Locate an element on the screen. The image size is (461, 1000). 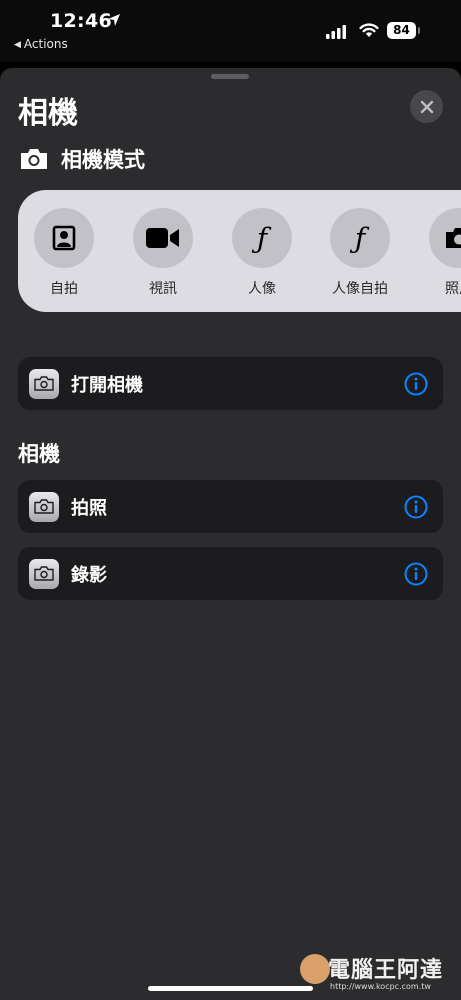
sheet-title: 相機 is located at coordinates (48, 113).